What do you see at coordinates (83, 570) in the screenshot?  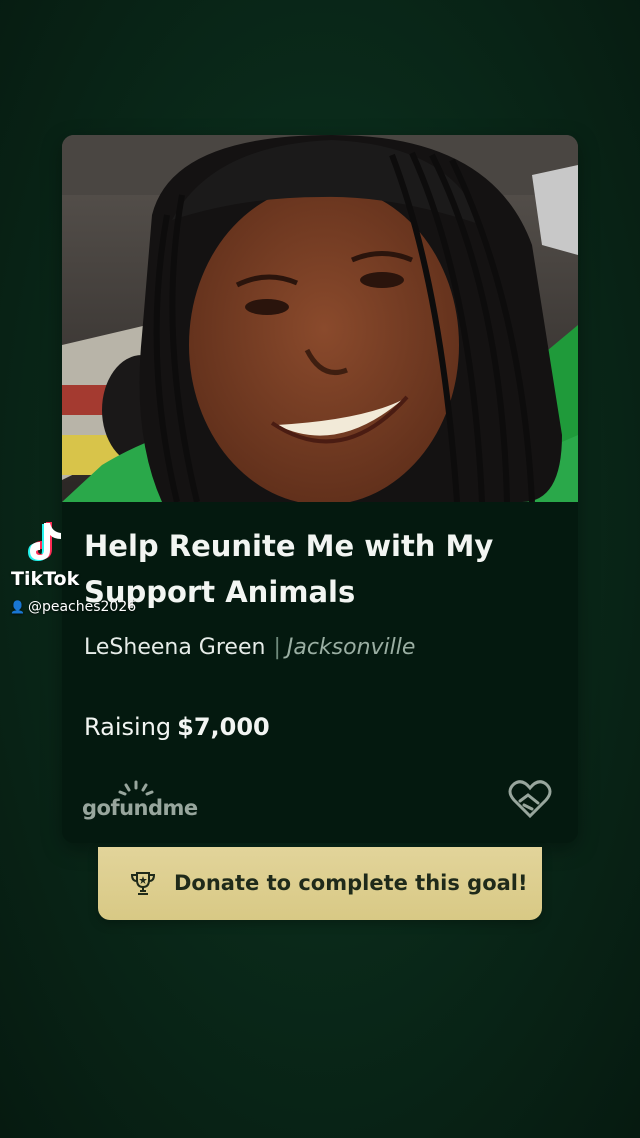 I see `tiktok-watermark: TikTok 👤 @peaches2026` at bounding box center [83, 570].